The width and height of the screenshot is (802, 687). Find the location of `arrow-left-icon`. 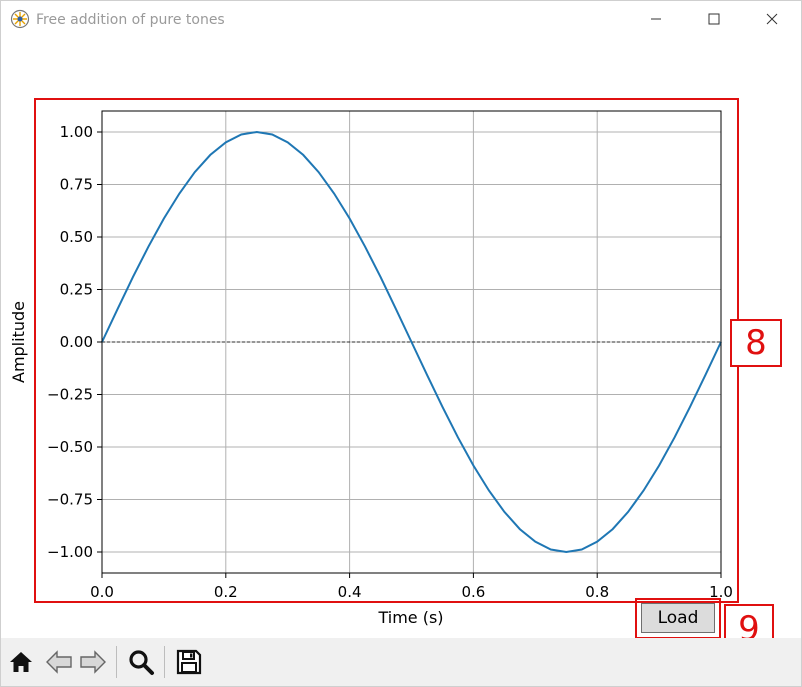

arrow-left-icon is located at coordinates (59, 662).